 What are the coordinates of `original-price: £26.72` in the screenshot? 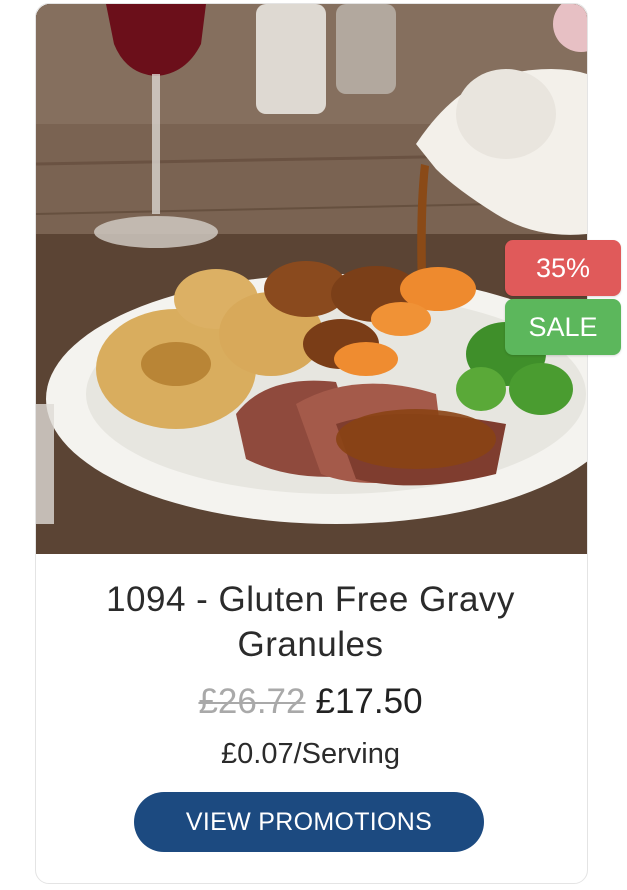 It's located at (252, 701).